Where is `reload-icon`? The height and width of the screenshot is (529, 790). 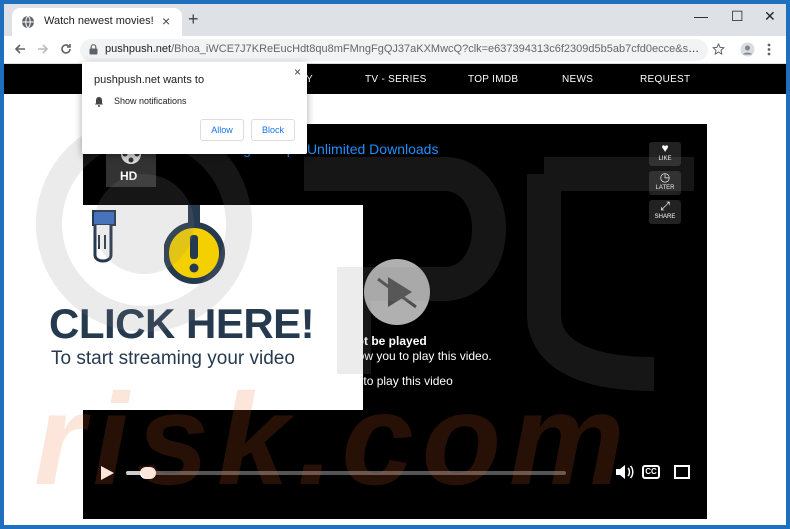 reload-icon is located at coordinates (66, 49).